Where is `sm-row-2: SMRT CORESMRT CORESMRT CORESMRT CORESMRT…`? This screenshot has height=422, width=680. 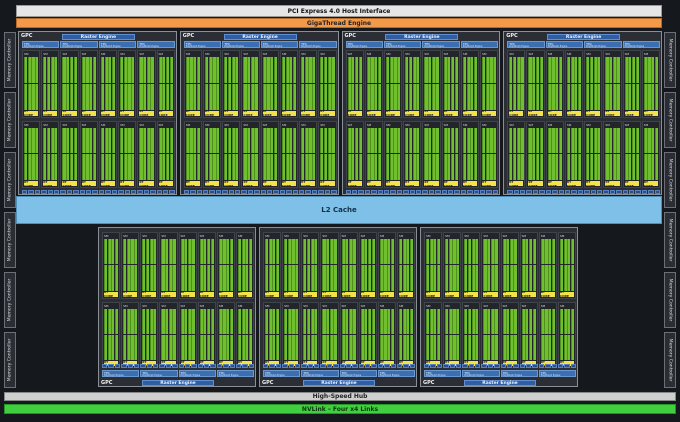 sm-row-2: SMRT CORESMRT CORESMRT CORESMRT CORESMRT… is located at coordinates (339, 334).